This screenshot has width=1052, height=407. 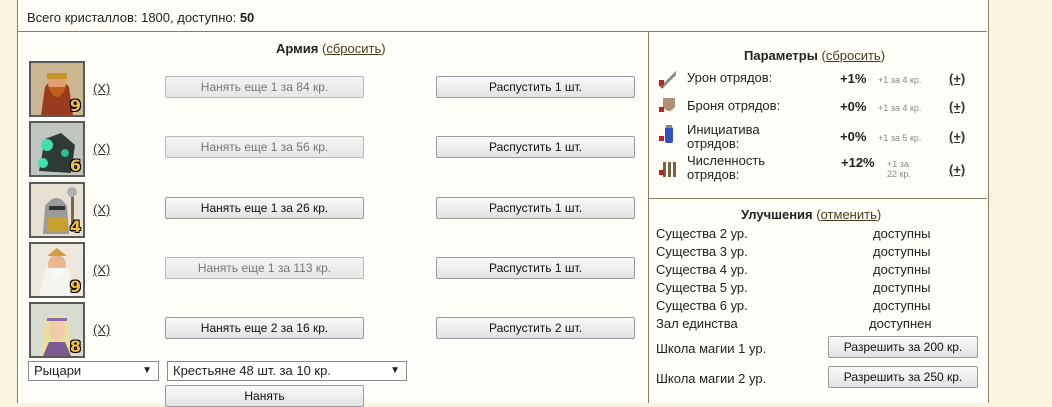 I want to click on param-value: +1%, so click(x=853, y=78).